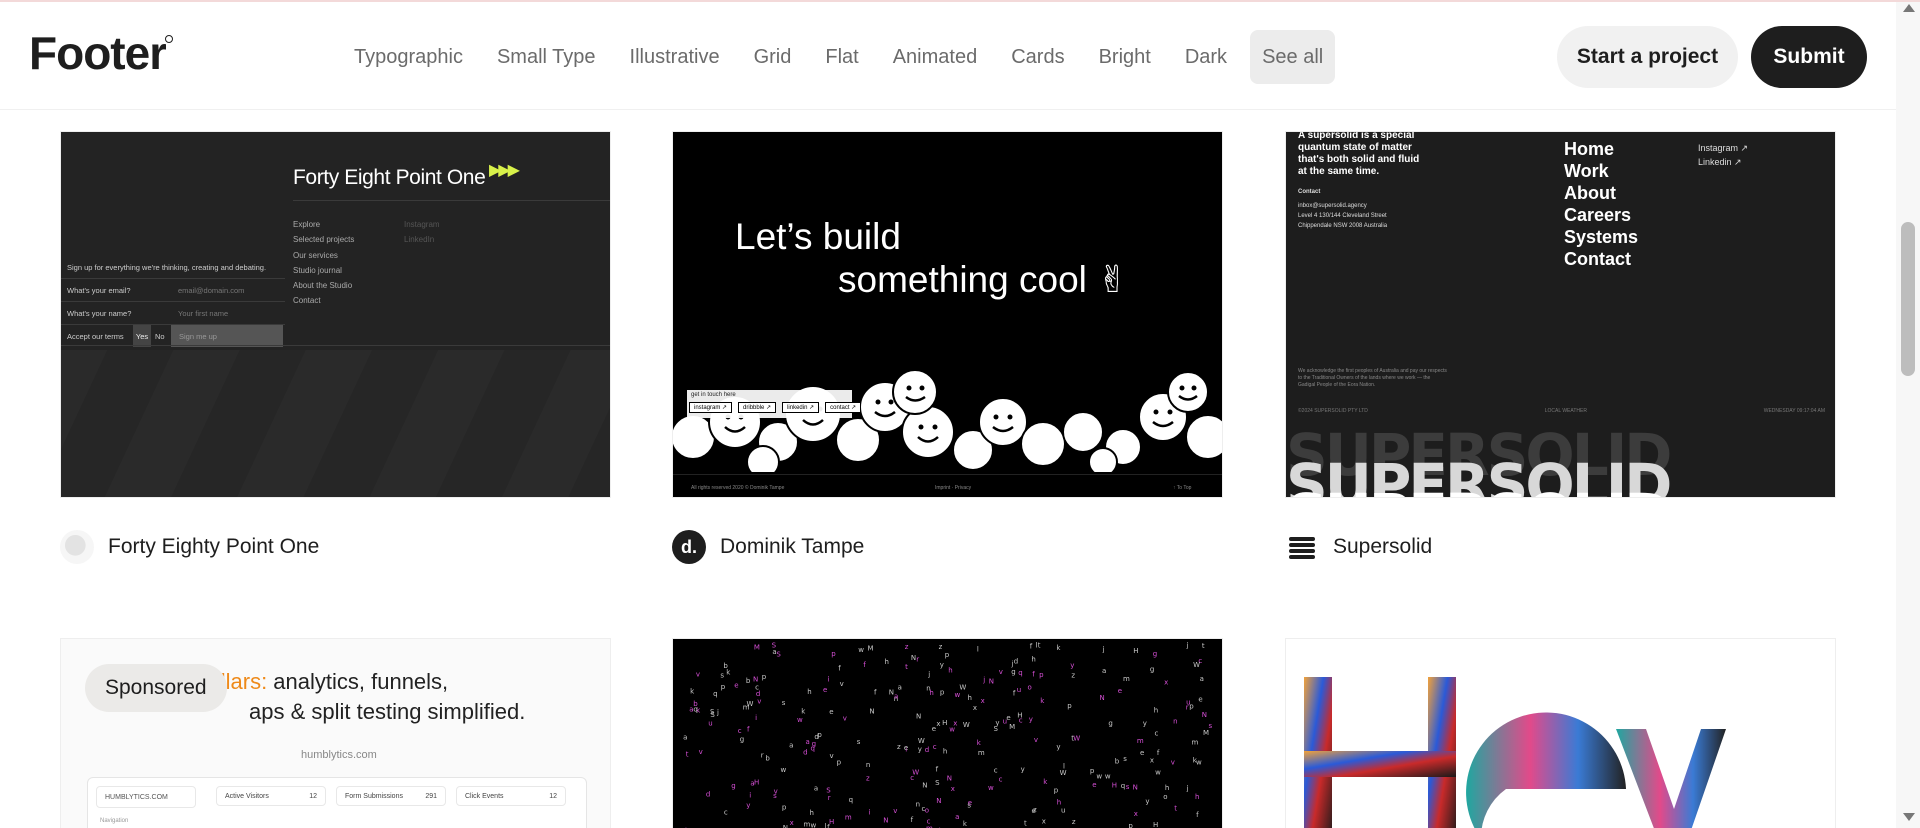  I want to click on nav-animated: Animated, so click(935, 57).